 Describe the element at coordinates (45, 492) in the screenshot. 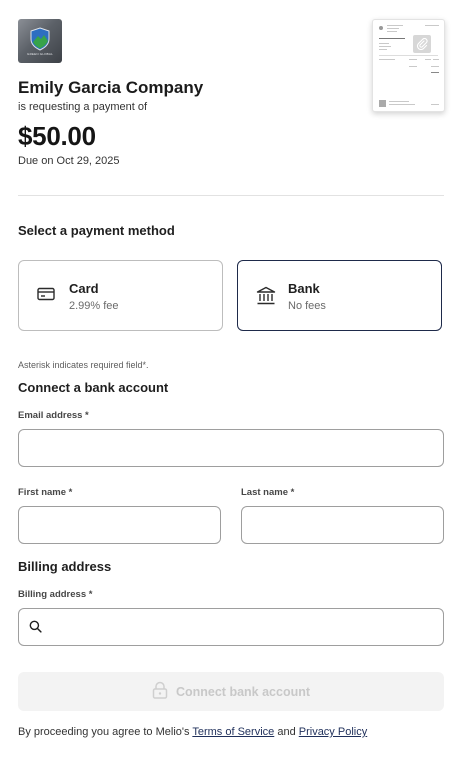

I see `first-name-label: First name *` at that location.